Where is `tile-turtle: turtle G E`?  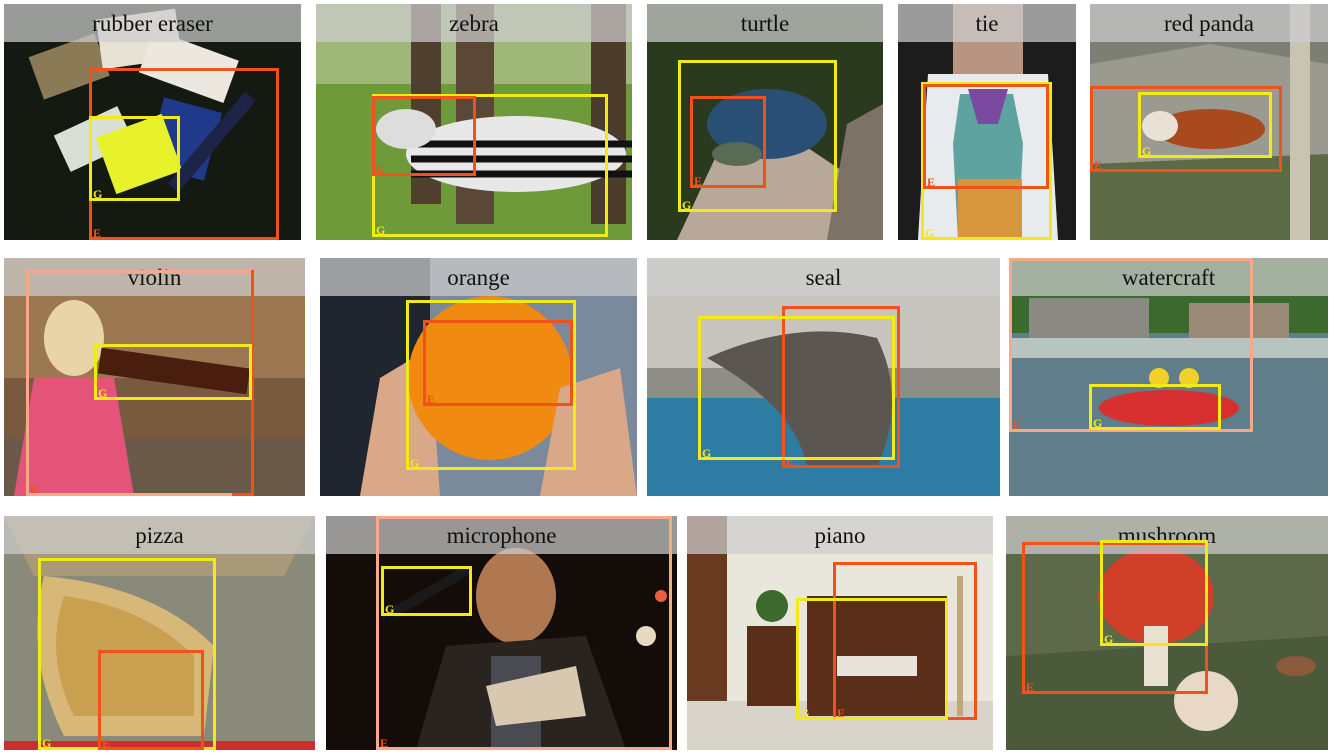
tile-turtle: turtle G E is located at coordinates (765, 122).